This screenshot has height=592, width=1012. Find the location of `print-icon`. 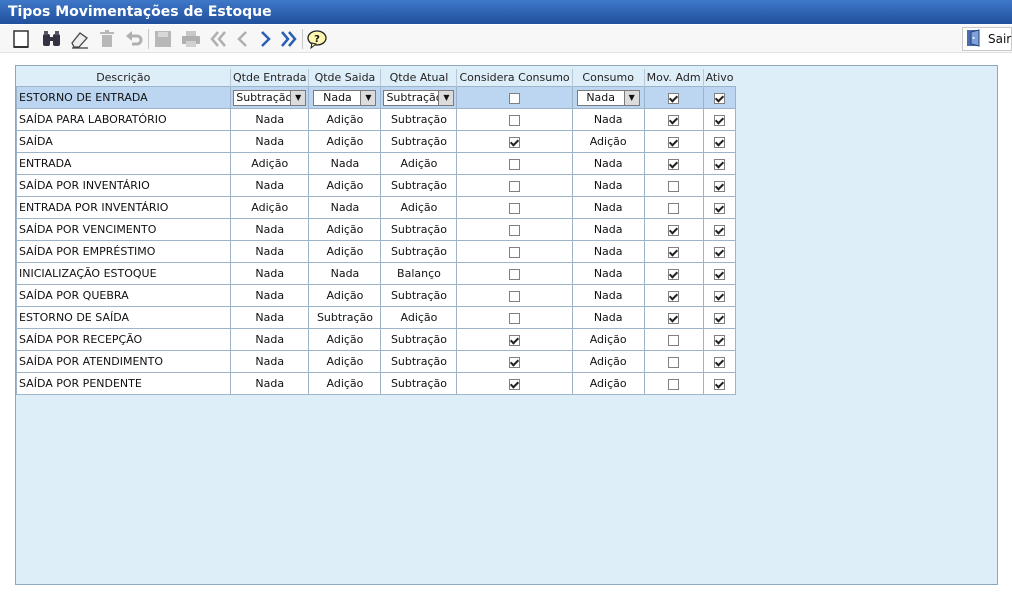

print-icon is located at coordinates (191, 39).